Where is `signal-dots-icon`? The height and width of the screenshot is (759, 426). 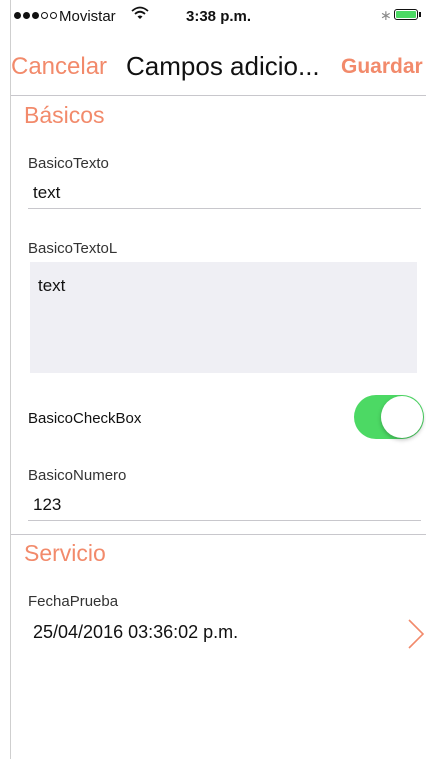
signal-dots-icon is located at coordinates (35, 15).